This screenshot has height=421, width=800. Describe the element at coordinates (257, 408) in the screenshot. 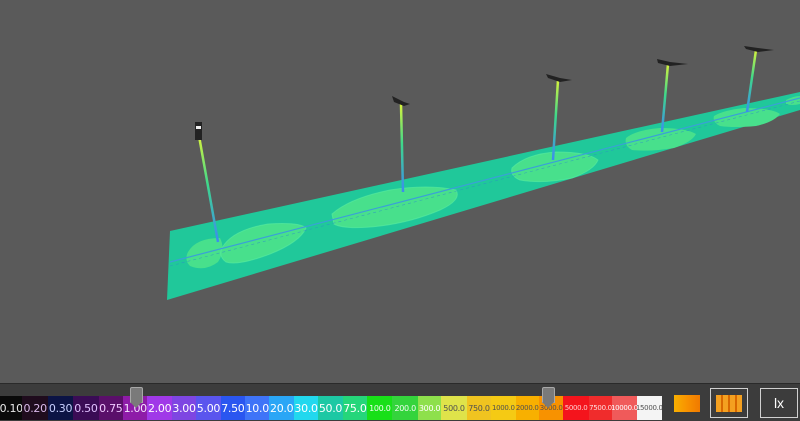

I see `scale-step: 10.0` at that location.